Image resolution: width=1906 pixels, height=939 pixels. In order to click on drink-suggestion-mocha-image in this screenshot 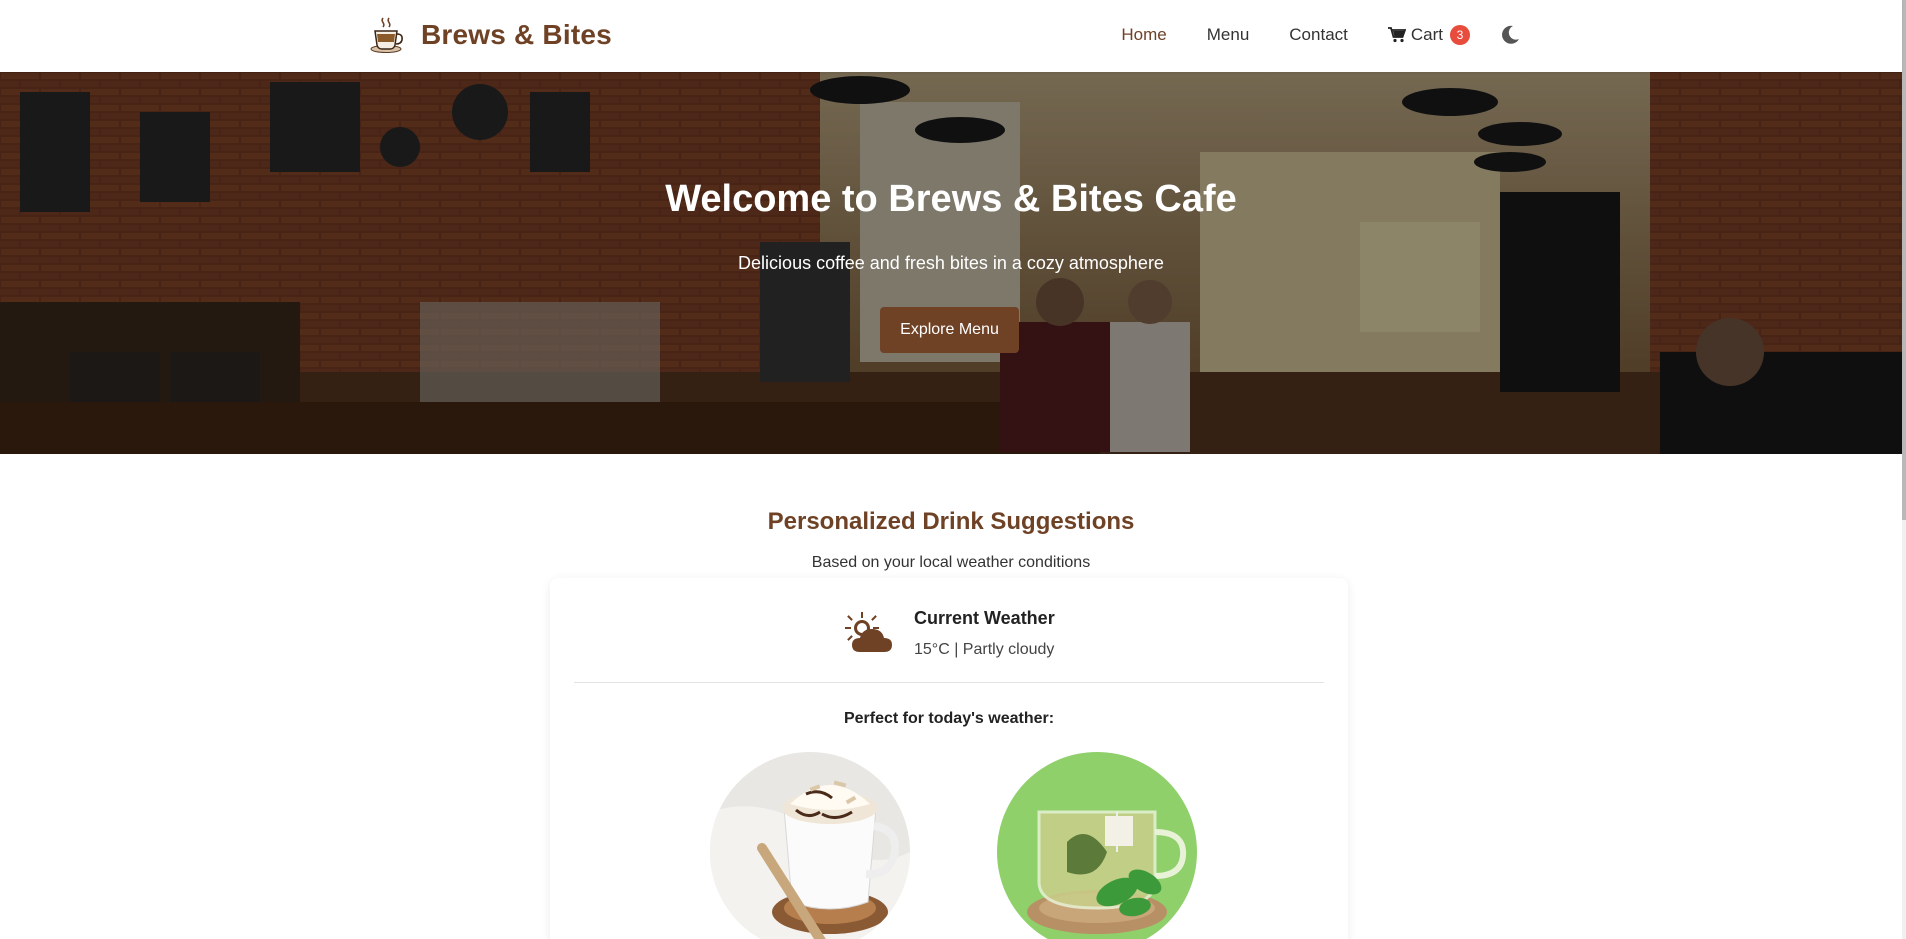, I will do `click(810, 845)`.